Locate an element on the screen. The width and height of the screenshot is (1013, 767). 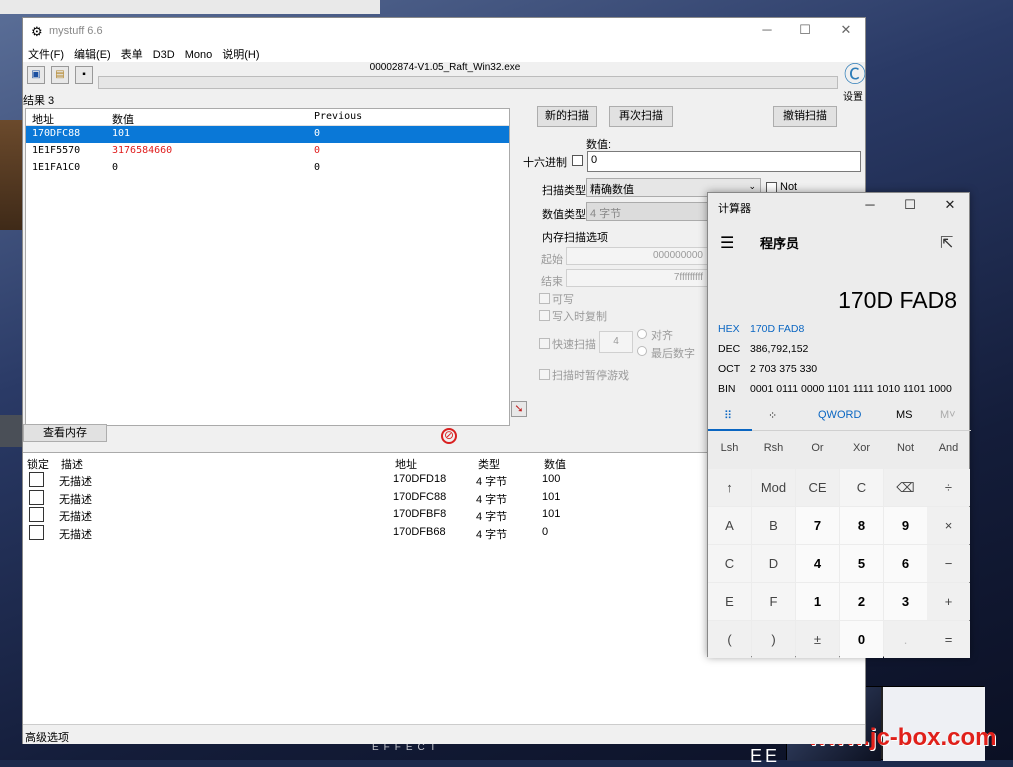
calc-key-r4c5: = is located at coordinates (948, 639).